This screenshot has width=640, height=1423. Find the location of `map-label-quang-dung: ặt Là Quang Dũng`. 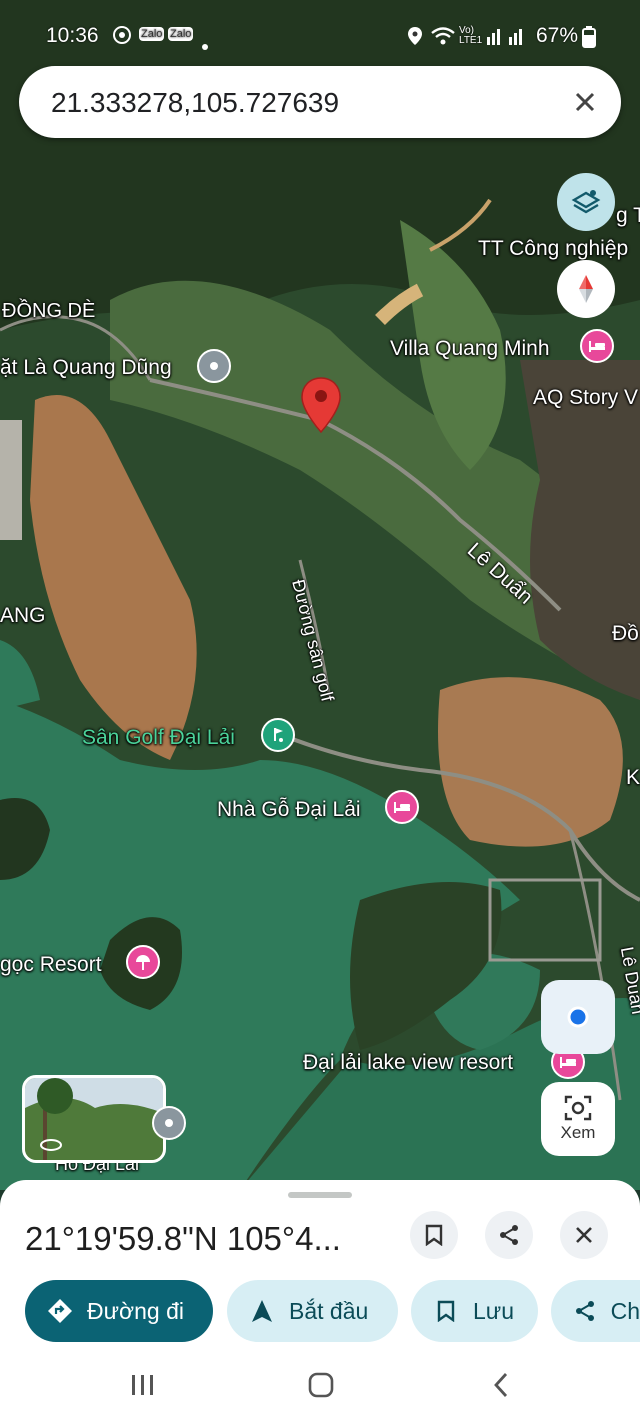

map-label-quang-dung: ặt Là Quang Dũng is located at coordinates (86, 367).